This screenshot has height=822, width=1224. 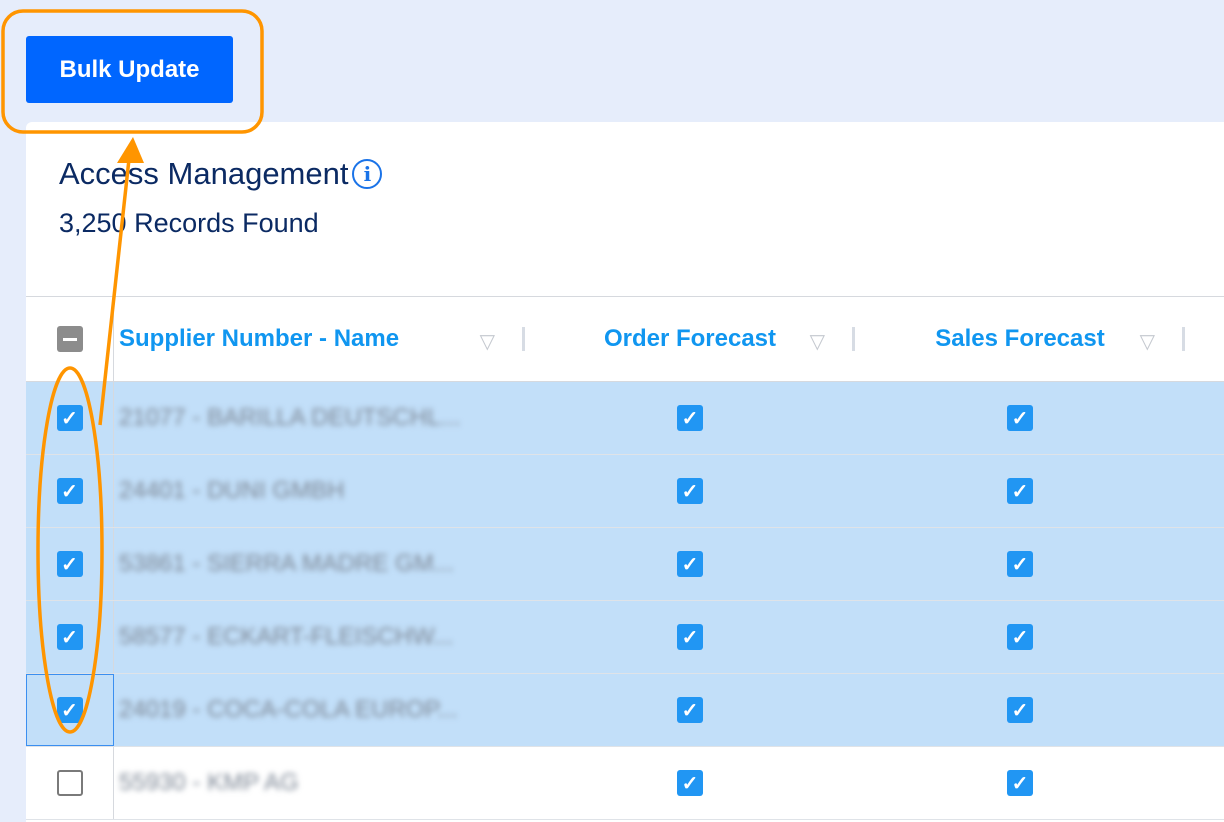 What do you see at coordinates (259, 339) in the screenshot?
I see `column-header-supplier: Supplier Number - Name` at bounding box center [259, 339].